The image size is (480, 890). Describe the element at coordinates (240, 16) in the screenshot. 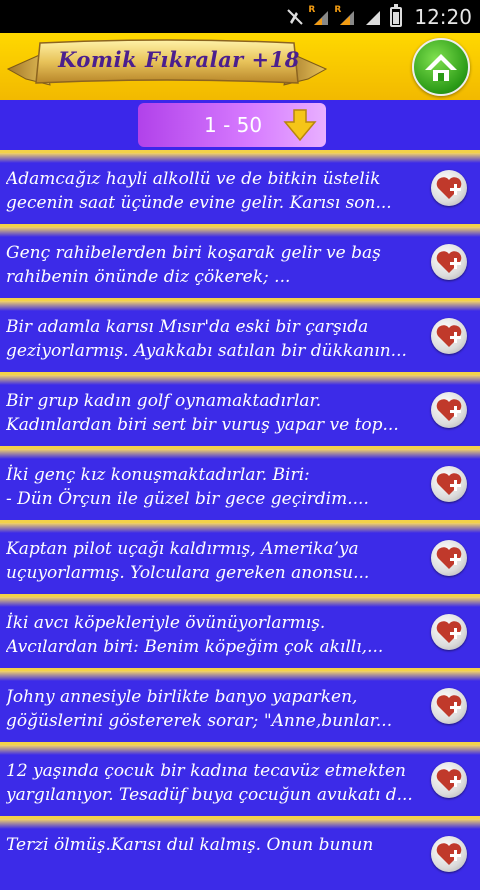

I see `status-bar: R R 12:20` at that location.